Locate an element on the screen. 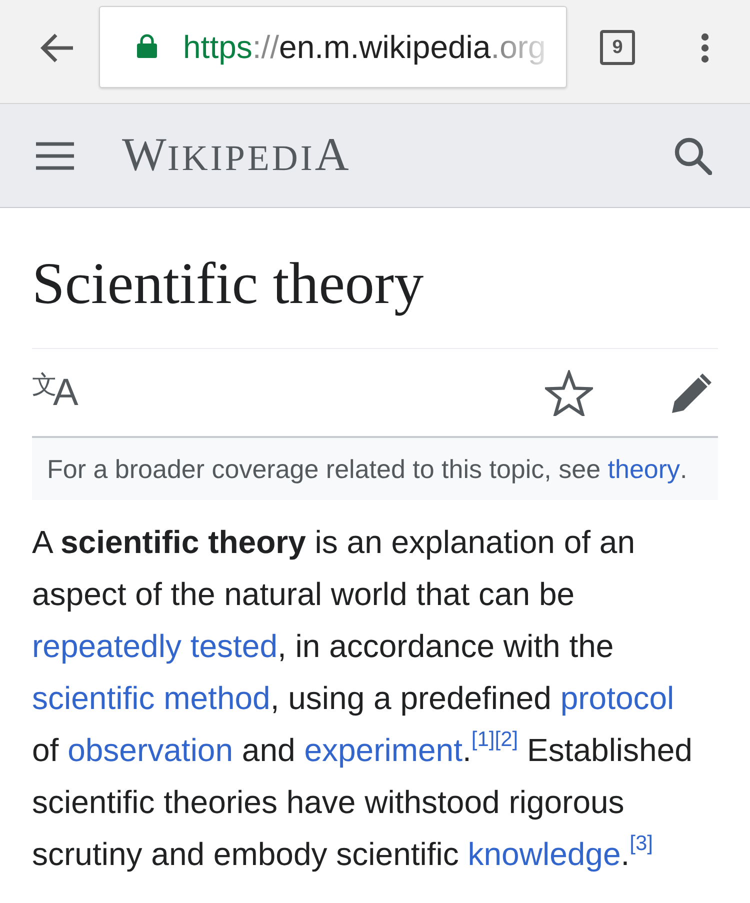  back-arrow-icon is located at coordinates (57, 48).